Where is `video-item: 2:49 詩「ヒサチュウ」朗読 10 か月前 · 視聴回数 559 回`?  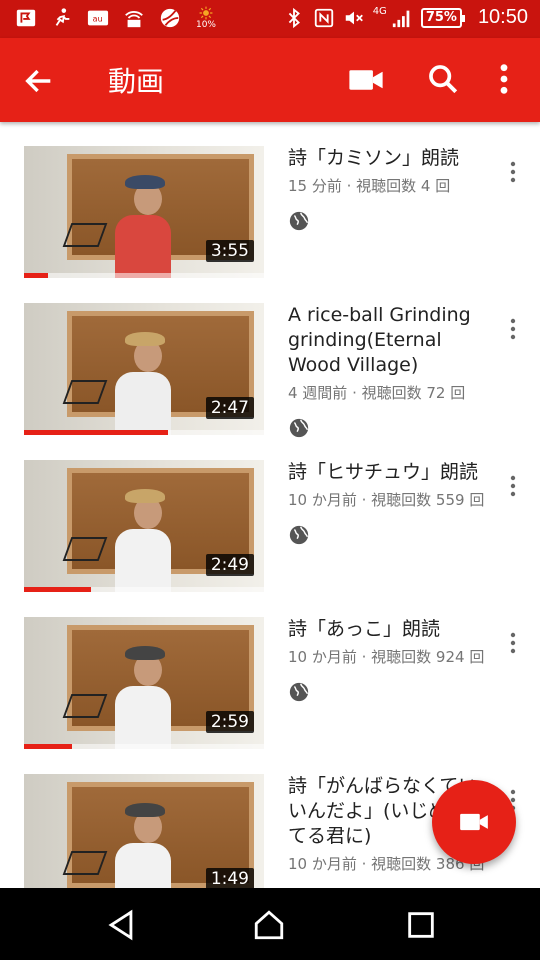 video-item: 2:49 詩「ヒサチュウ」朗読 10 か月前 · 視聴回数 559 回 is located at coordinates (270, 530).